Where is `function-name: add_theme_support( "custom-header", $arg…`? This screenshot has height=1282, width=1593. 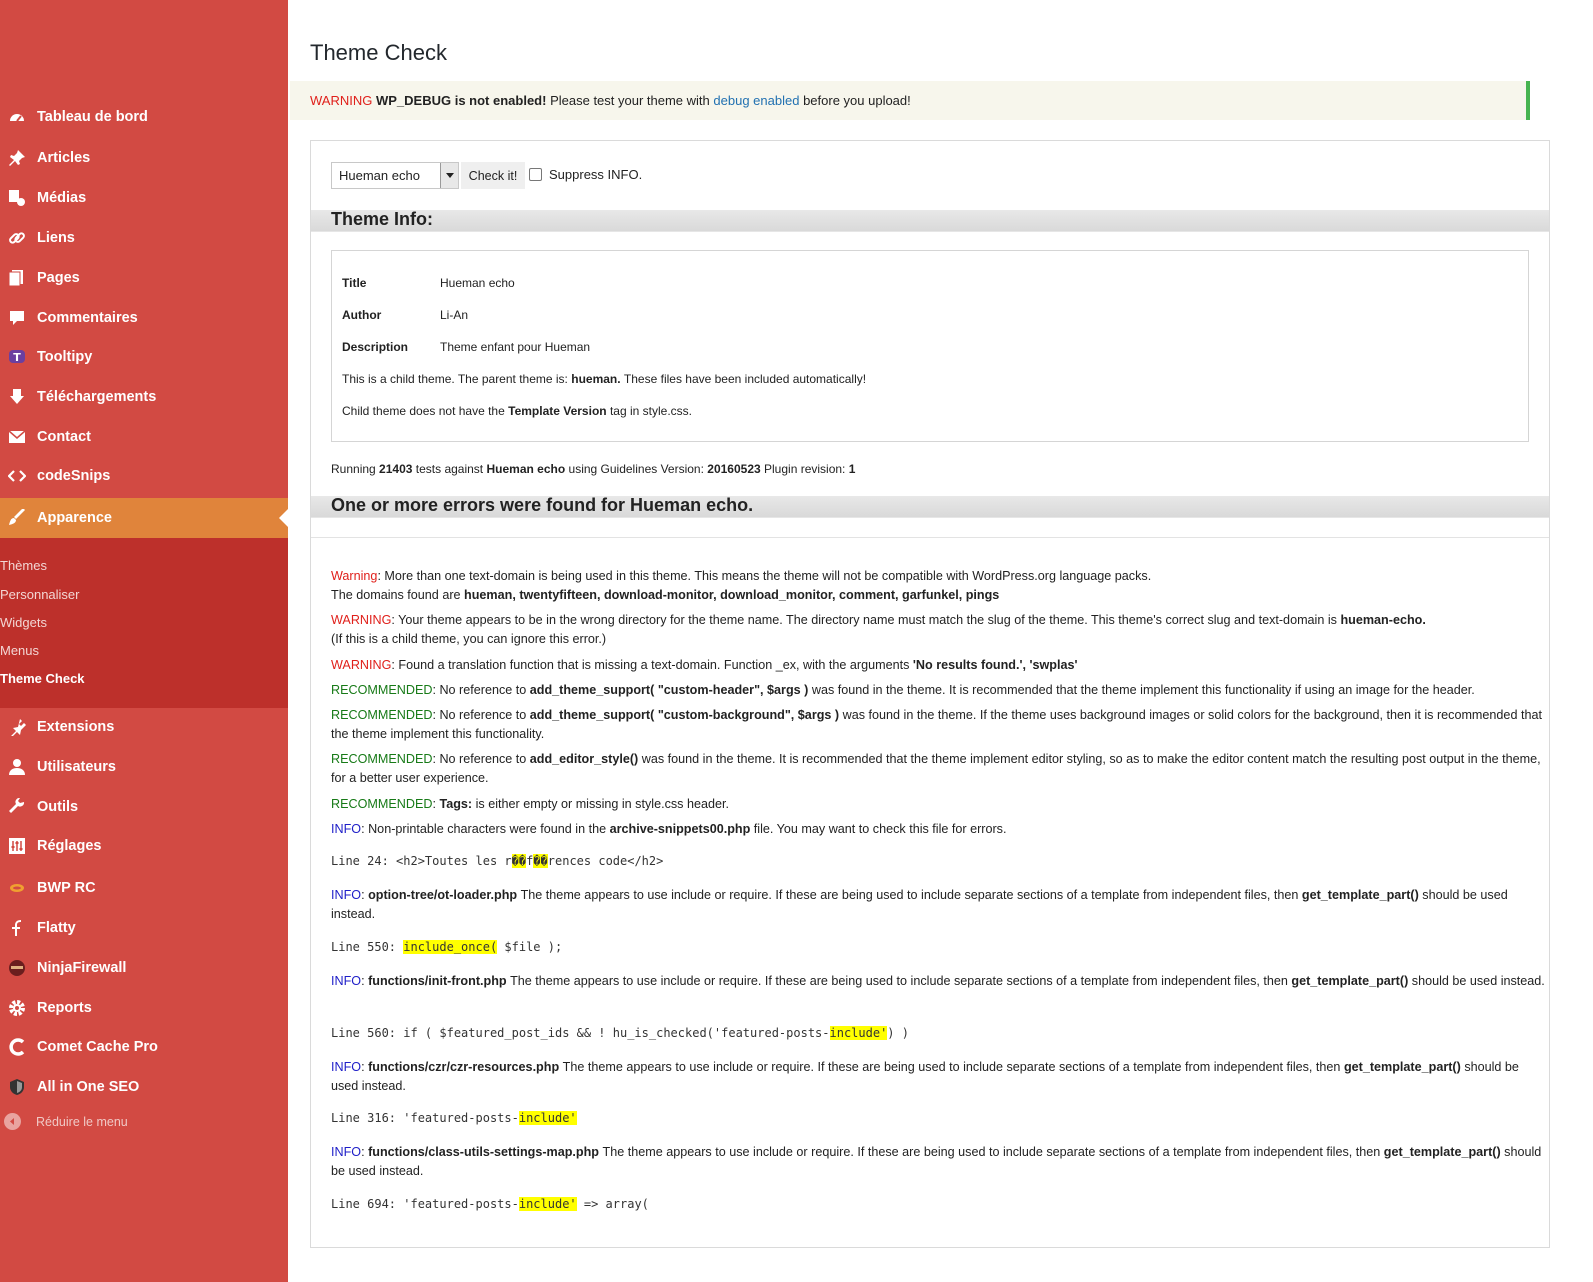
function-name: add_theme_support( "custom-header", $arg… is located at coordinates (669, 690).